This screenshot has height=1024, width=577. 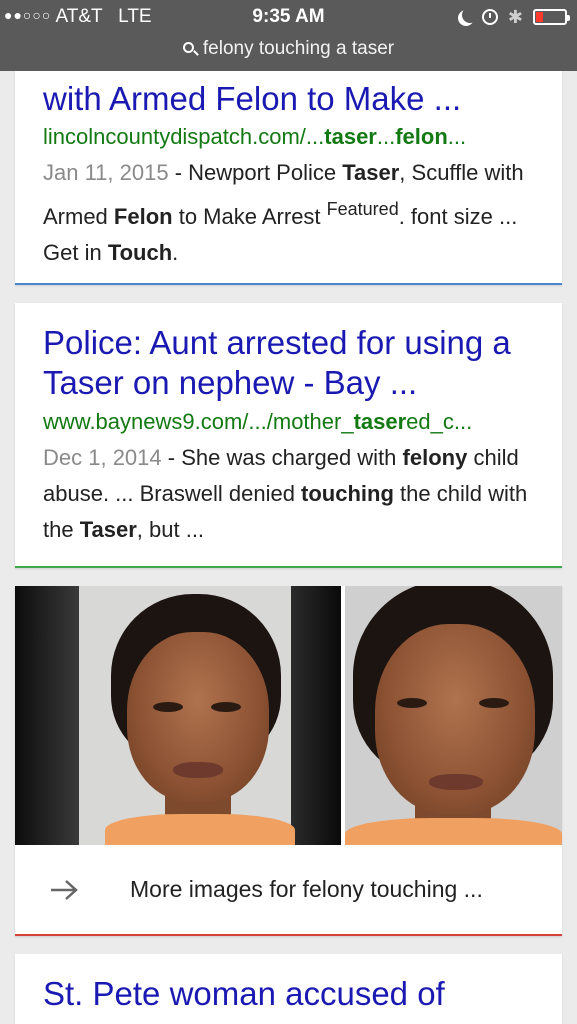 I want to click on result-date: Dec 1, 2014, so click(x=102, y=457).